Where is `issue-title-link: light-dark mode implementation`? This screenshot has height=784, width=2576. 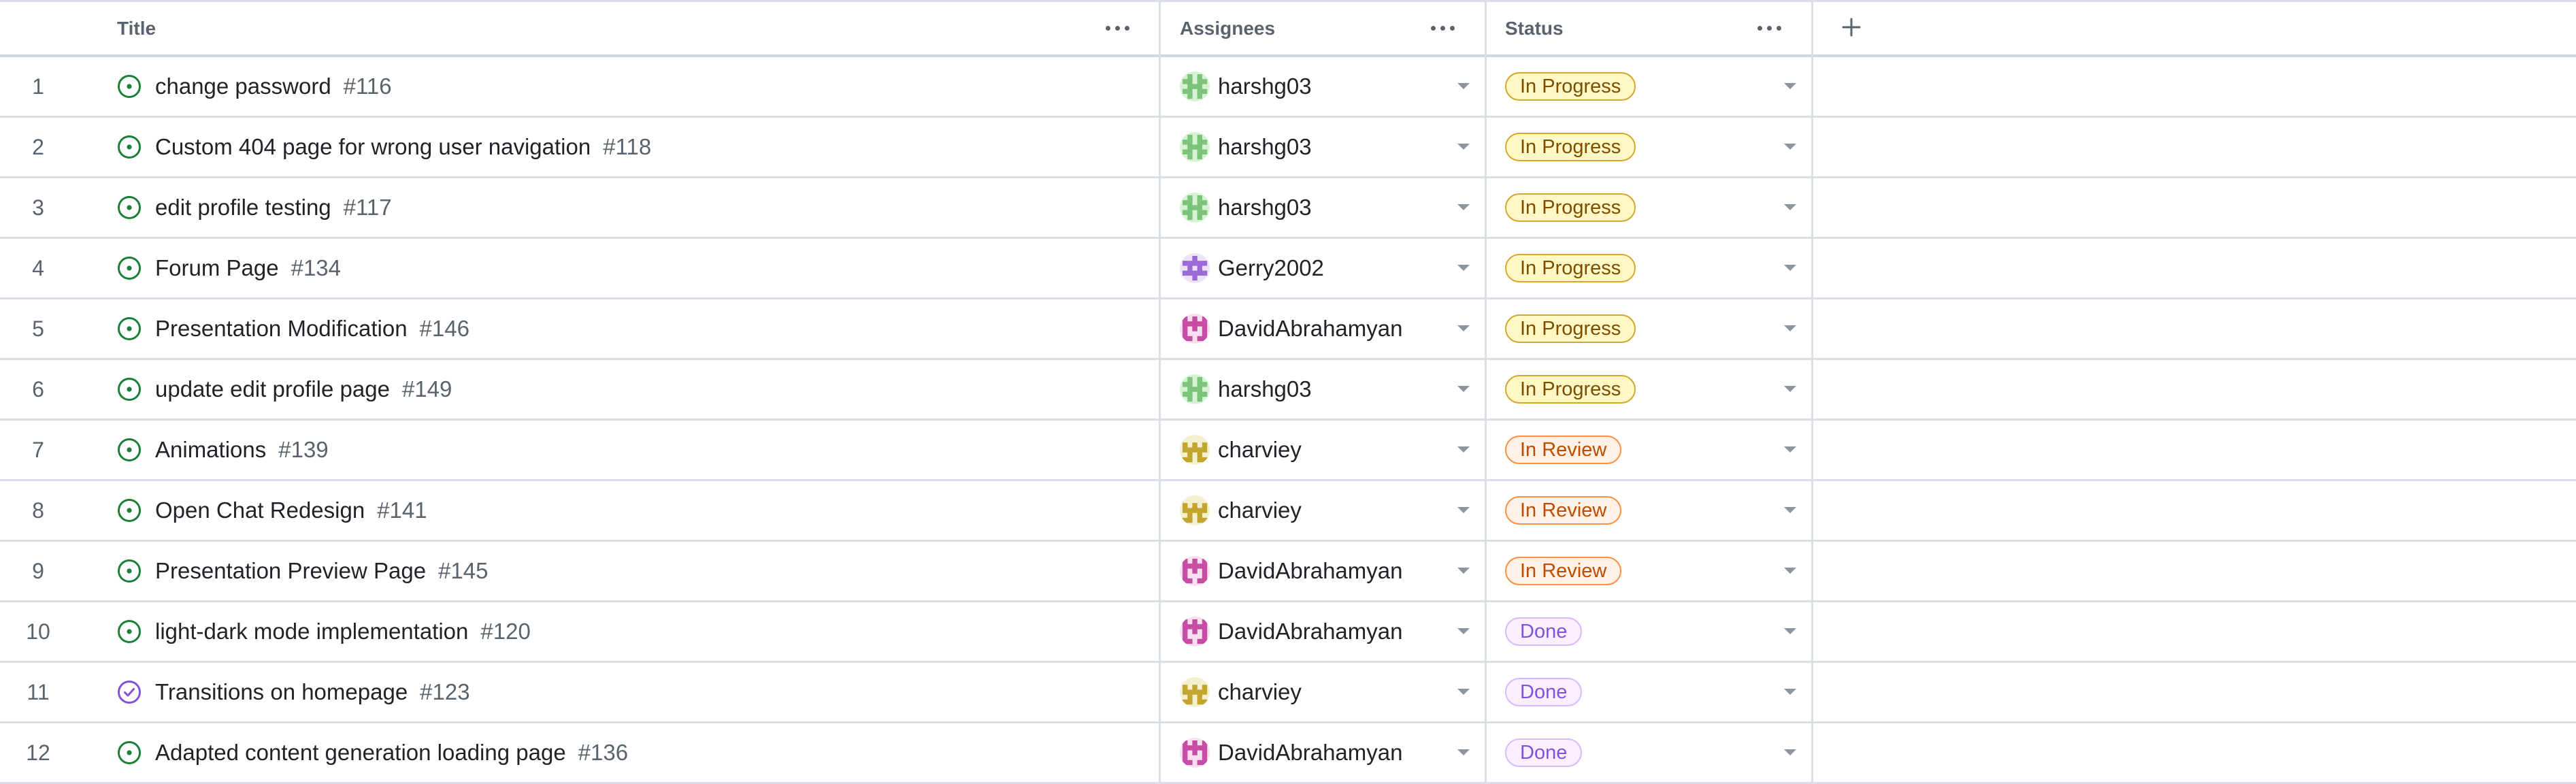 issue-title-link: light-dark mode implementation is located at coordinates (311, 631).